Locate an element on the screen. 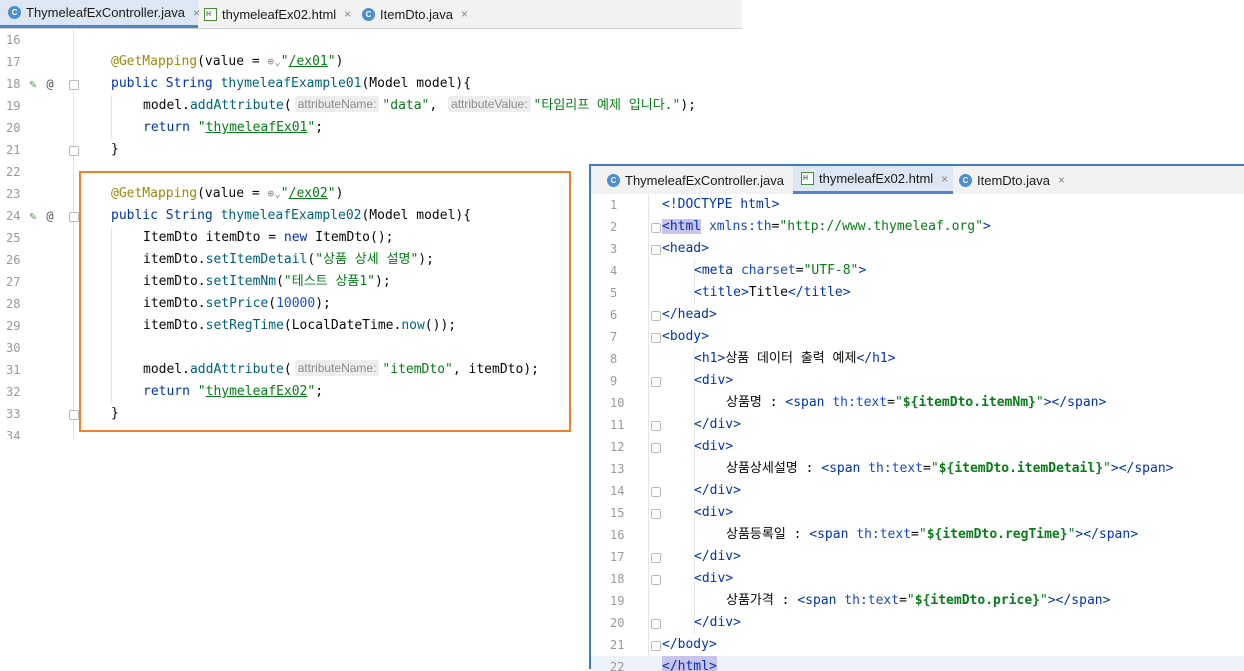 The height and width of the screenshot is (671, 1244). tab-thymeleafexcontroller-java: C ThymeleafExController.java × is located at coordinates (100, 14).